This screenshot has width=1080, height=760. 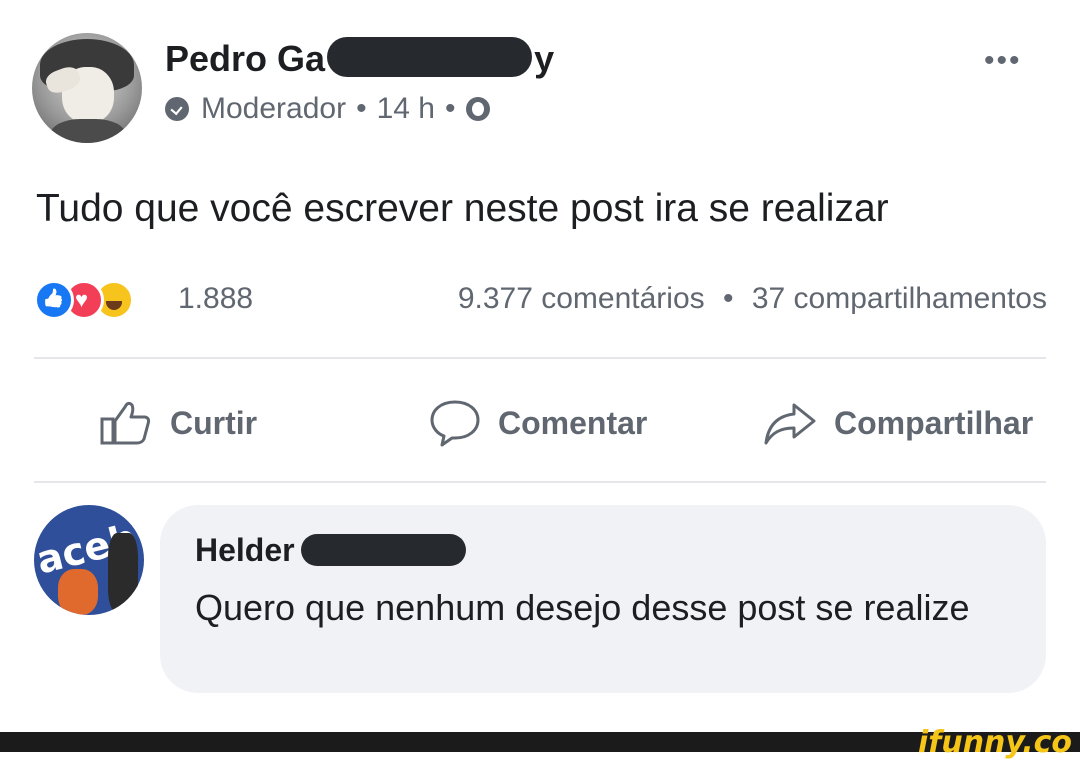 I want to click on divider-top, so click(x=540, y=358).